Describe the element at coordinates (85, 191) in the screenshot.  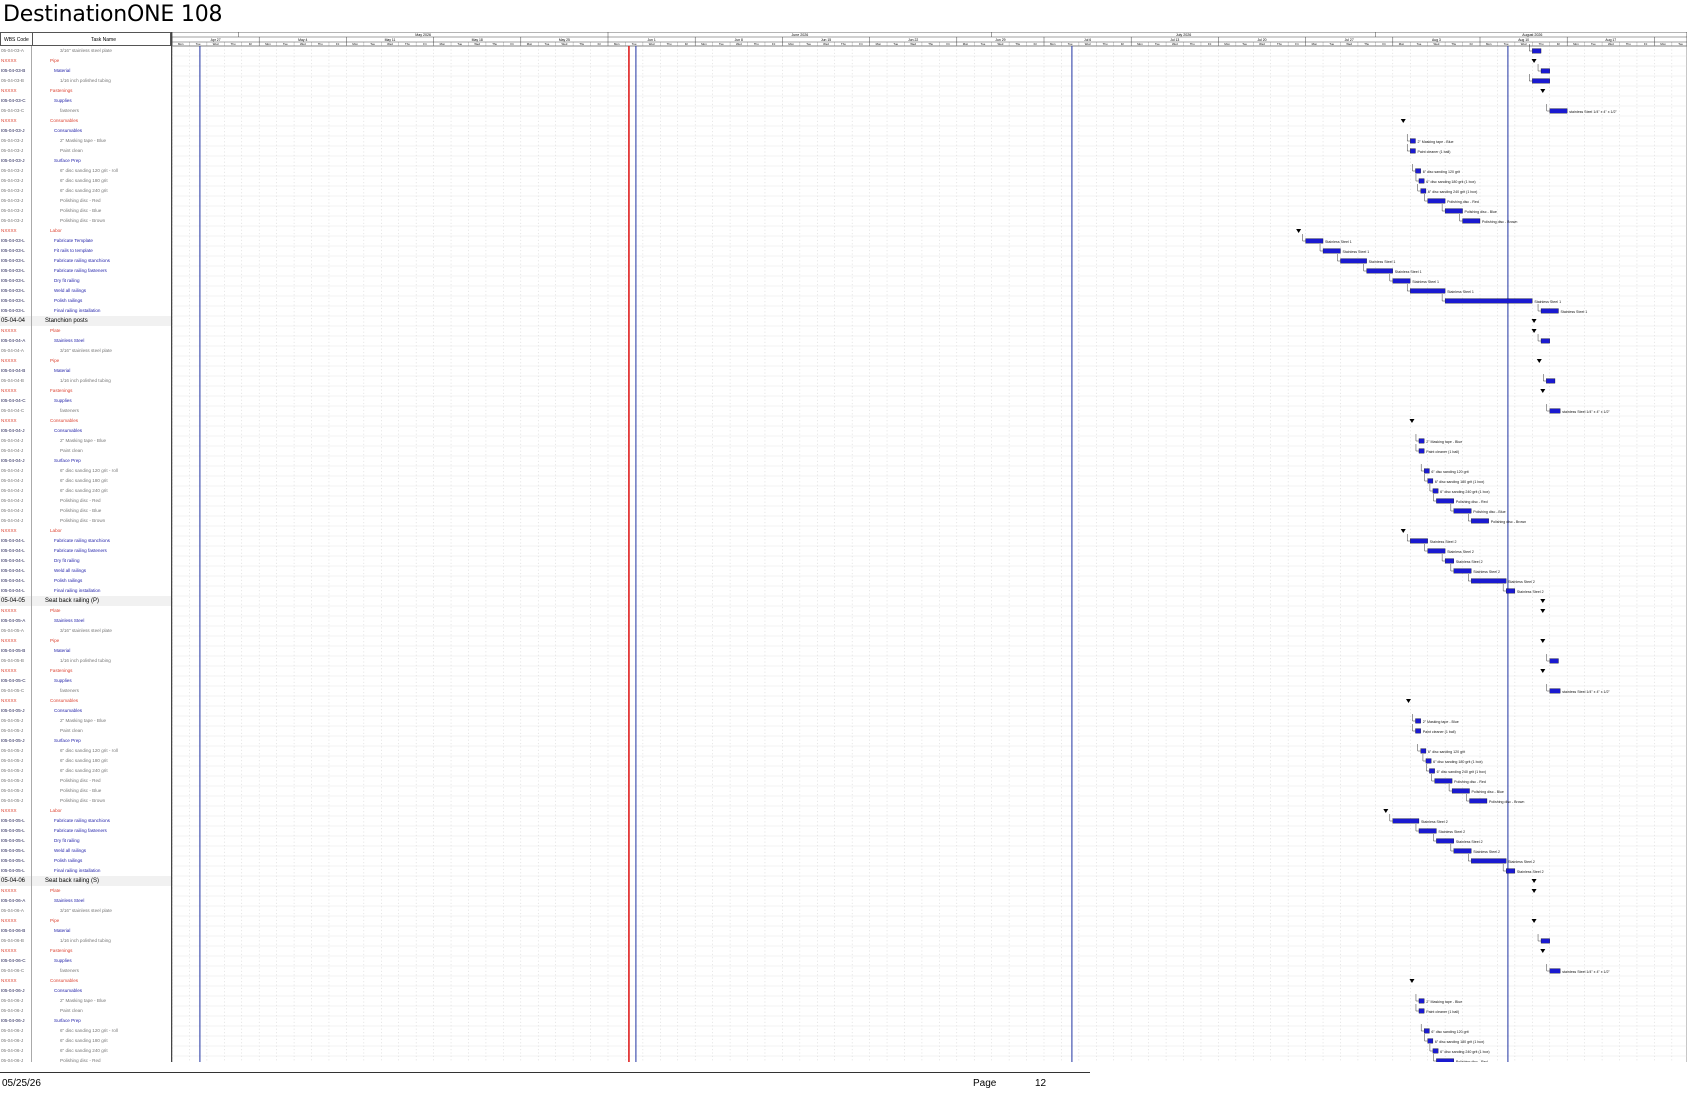
I see `task-row: 05-04-03-J 6" disc sanding 240 grit` at that location.